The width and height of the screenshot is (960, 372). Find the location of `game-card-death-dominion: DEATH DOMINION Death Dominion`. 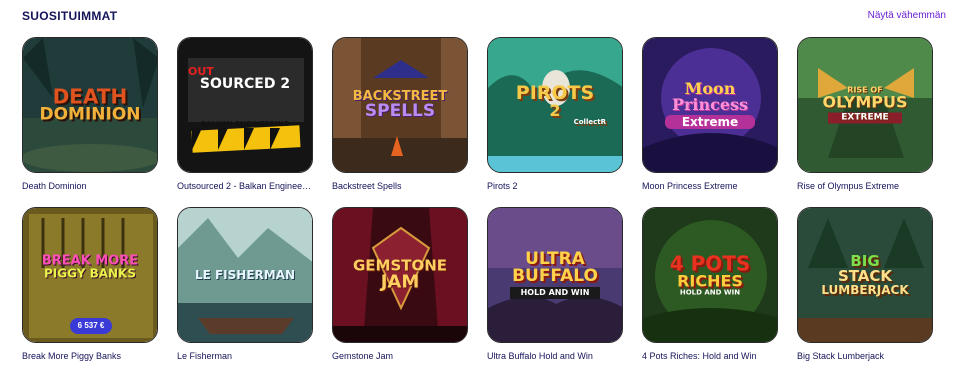

game-card-death-dominion: DEATH DOMINION Death Dominion is located at coordinates (90, 114).